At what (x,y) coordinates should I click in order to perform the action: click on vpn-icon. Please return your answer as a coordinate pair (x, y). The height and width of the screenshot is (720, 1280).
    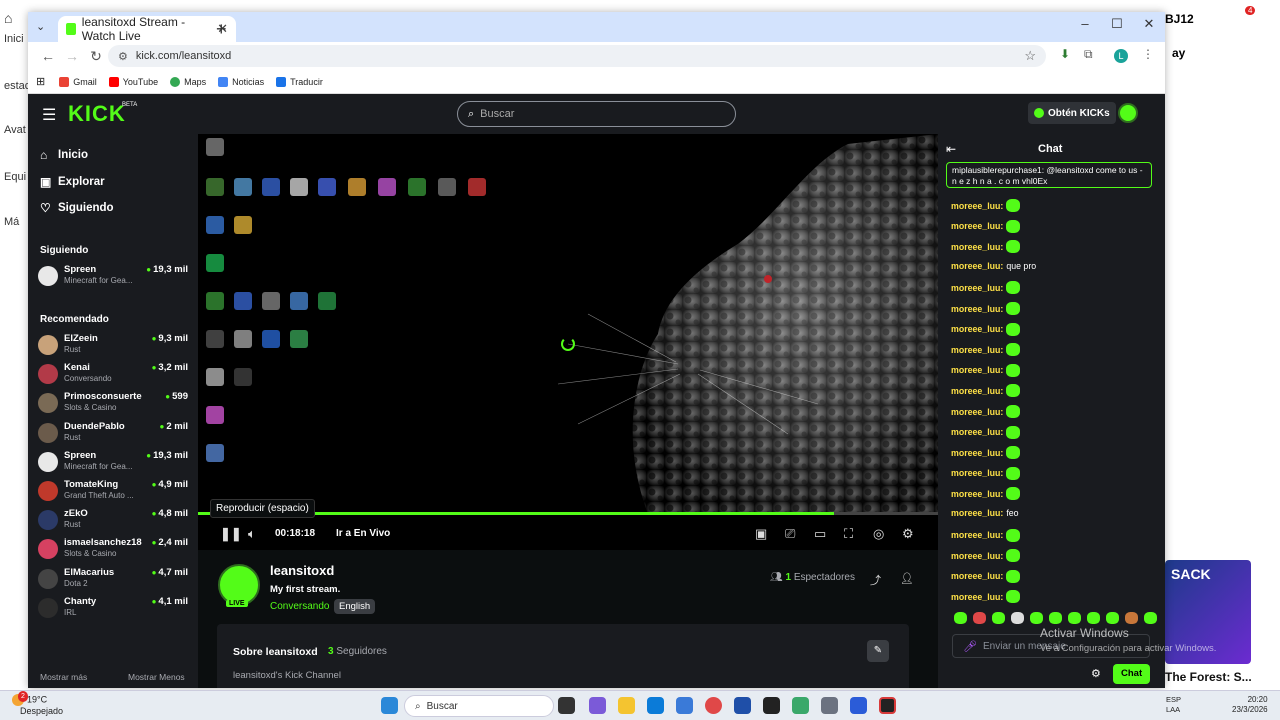
    Looking at the image, I should click on (684, 705).